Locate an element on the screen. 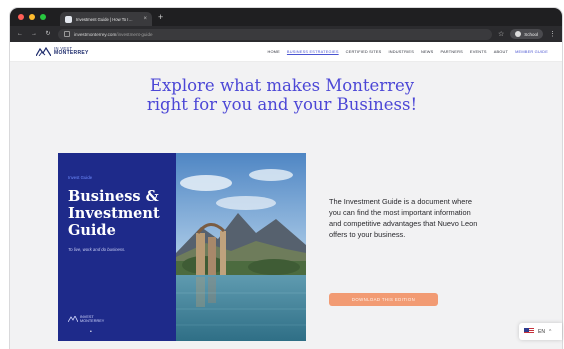 Image resolution: width=564 pixels, height=349 pixels. hero-title-line1: Explore what makes Monterrey is located at coordinates (282, 85).